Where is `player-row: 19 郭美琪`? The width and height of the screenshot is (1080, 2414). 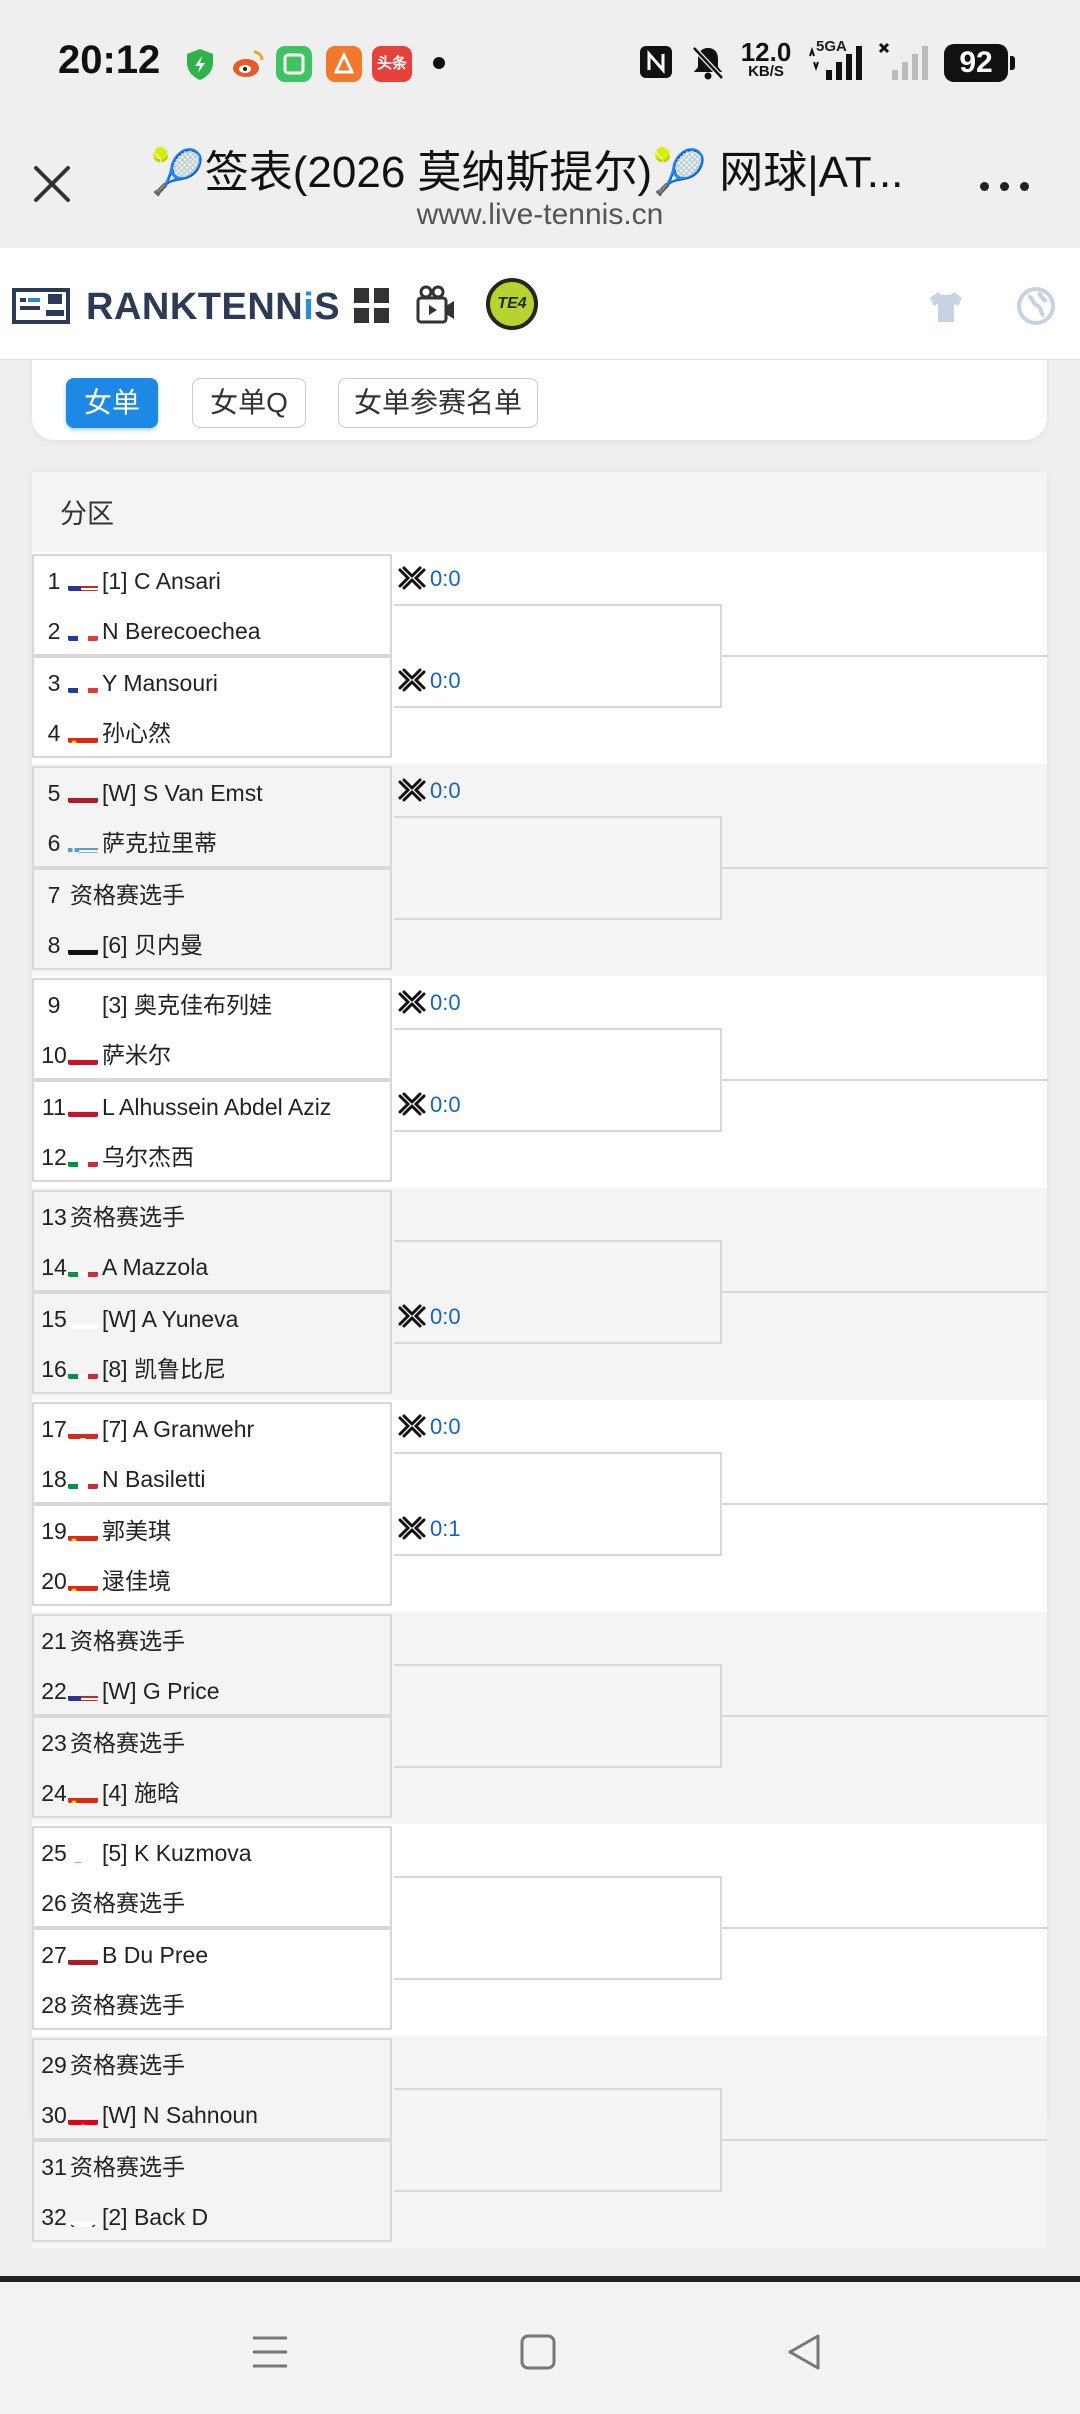
player-row: 19 郭美琪 is located at coordinates (213, 1531).